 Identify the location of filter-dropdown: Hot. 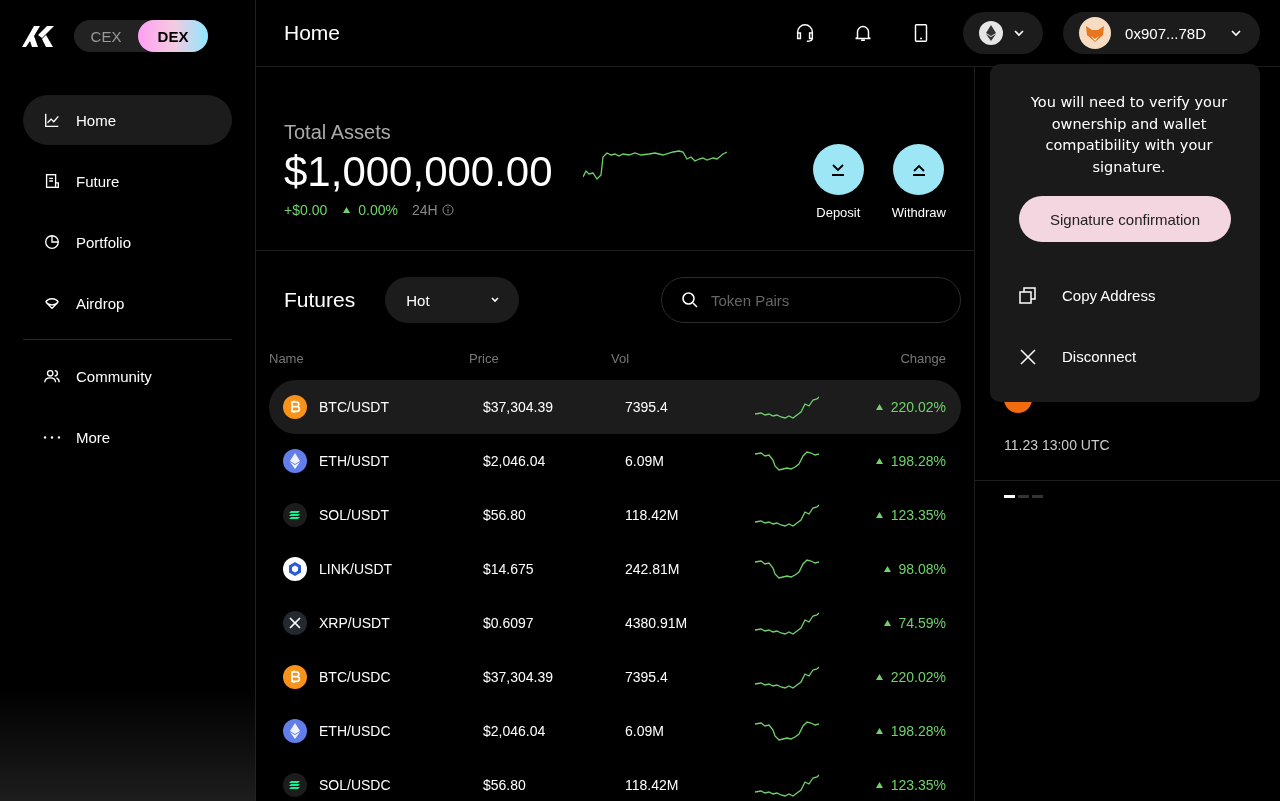
(452, 300).